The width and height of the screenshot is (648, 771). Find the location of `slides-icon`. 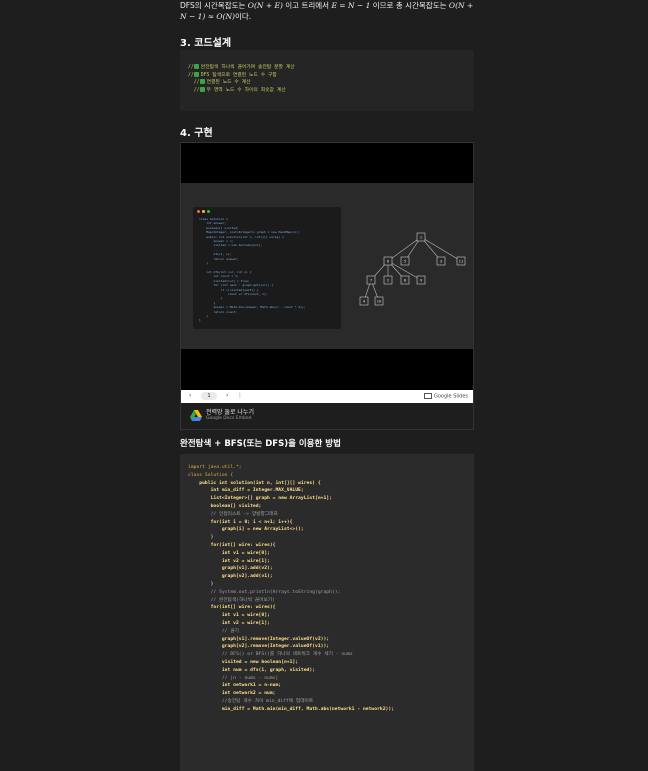

slides-icon is located at coordinates (427, 396).